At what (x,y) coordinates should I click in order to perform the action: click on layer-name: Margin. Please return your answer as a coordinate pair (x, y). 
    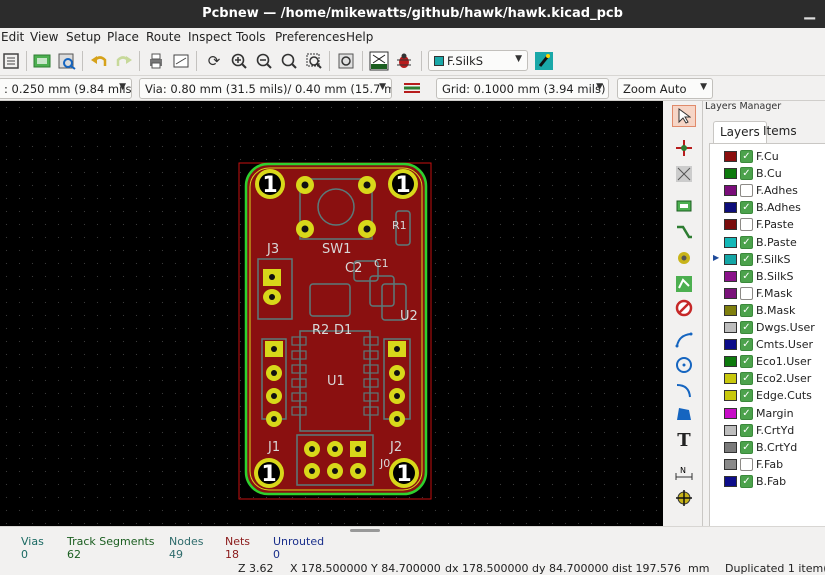
    Looking at the image, I should click on (775, 413).